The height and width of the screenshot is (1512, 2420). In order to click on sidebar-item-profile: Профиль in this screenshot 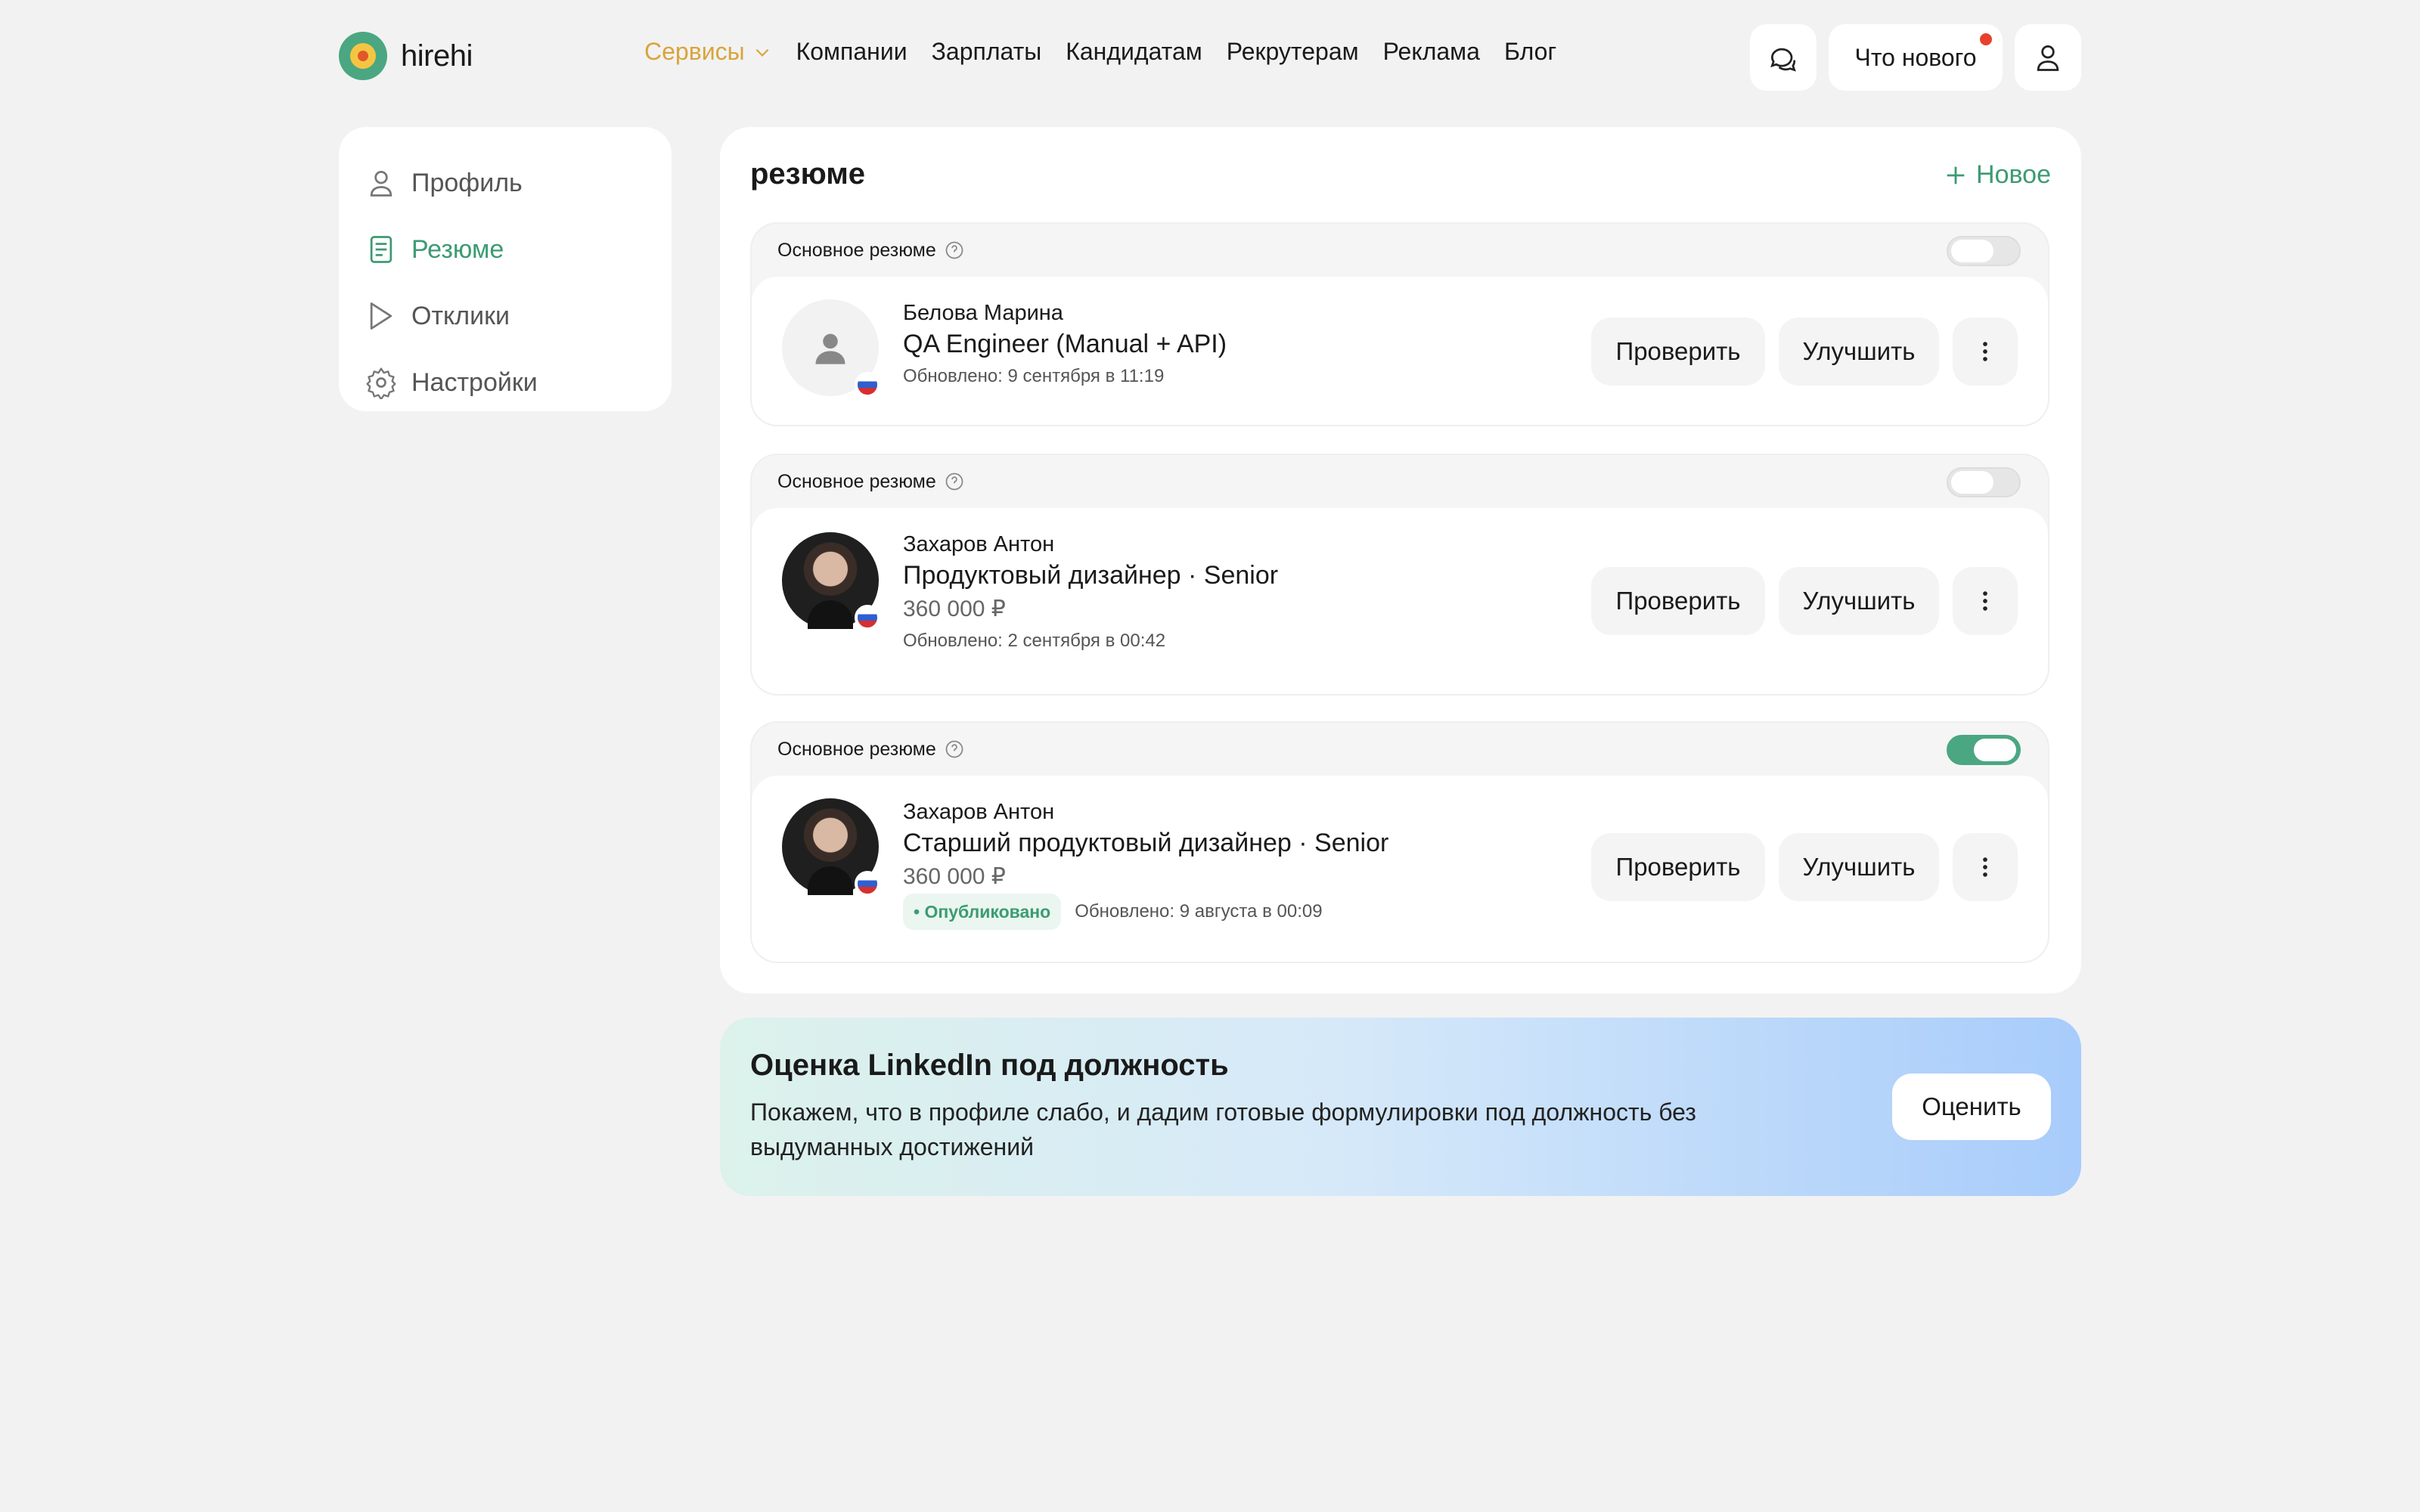, I will do `click(518, 183)`.